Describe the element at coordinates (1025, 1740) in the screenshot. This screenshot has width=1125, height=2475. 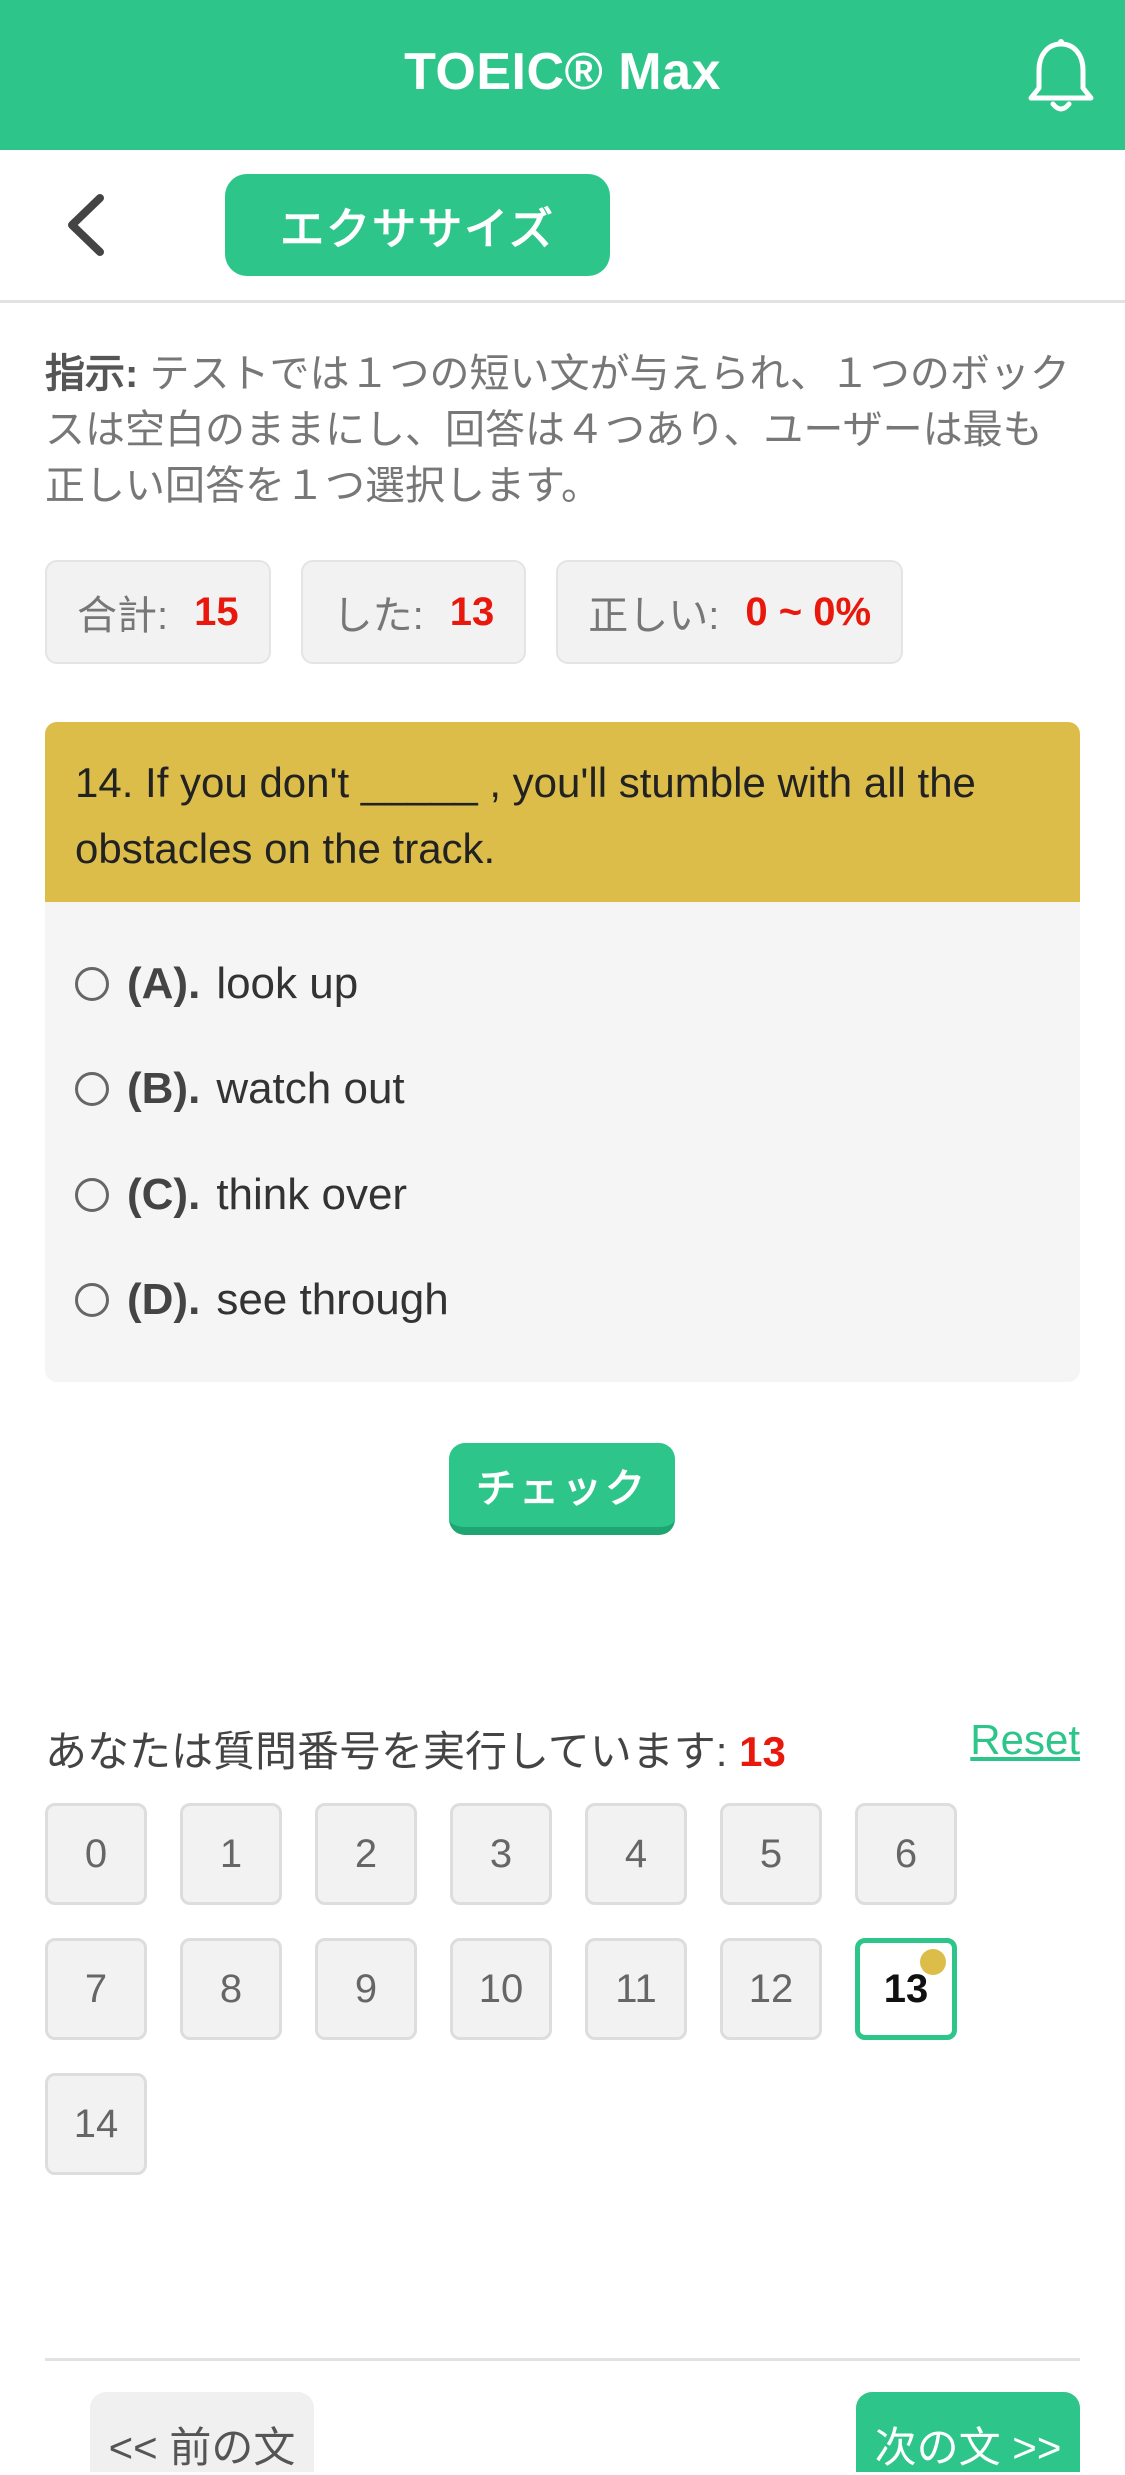
I see `reset-link: Reset` at that location.